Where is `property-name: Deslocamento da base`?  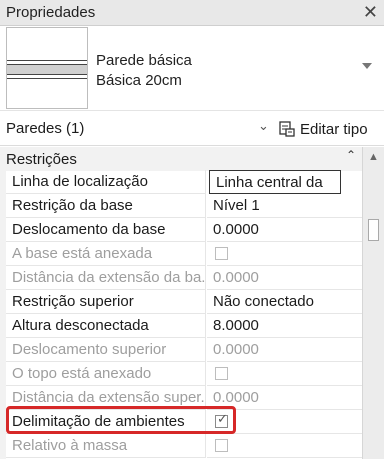
property-name: Deslocamento da base is located at coordinates (106, 230).